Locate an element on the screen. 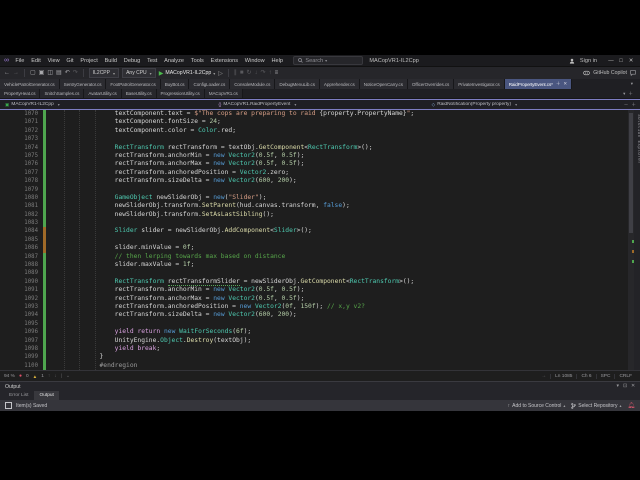 Image resolution: width=640 pixels, height=480 pixels. break-all-icon: ∥ is located at coordinates (235, 73).